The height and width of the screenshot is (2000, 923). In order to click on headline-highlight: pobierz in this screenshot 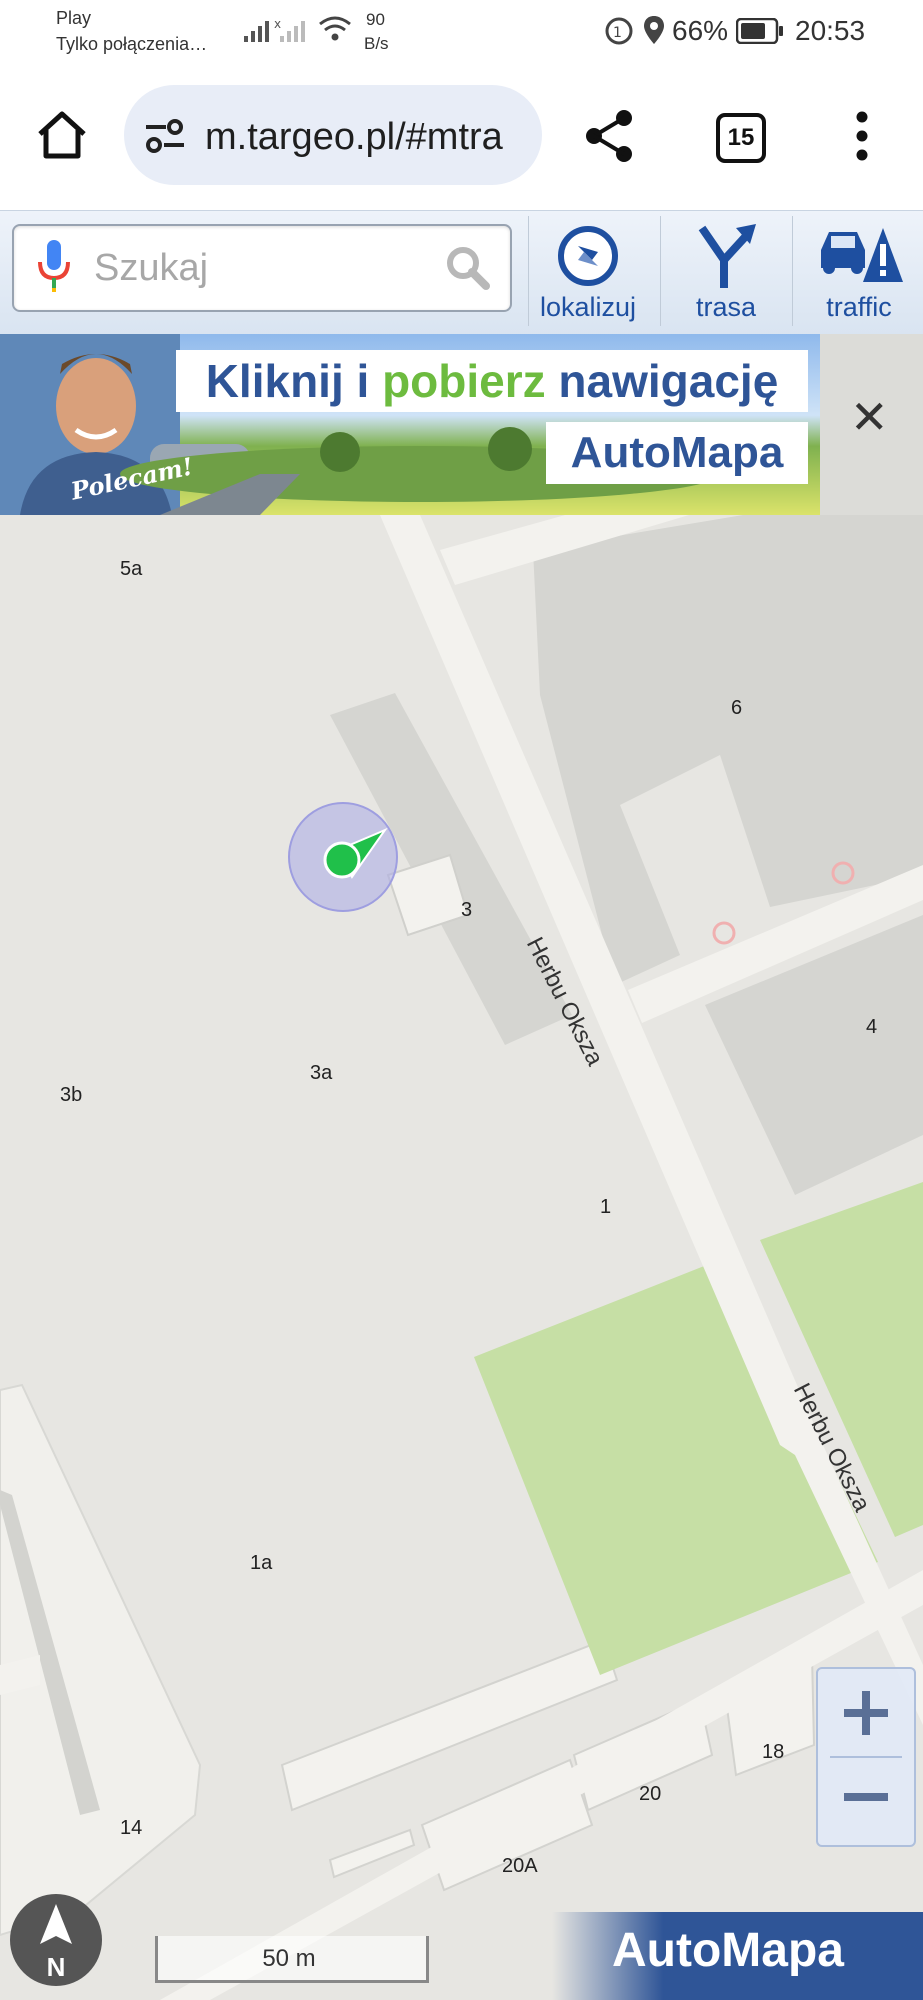, I will do `click(464, 381)`.